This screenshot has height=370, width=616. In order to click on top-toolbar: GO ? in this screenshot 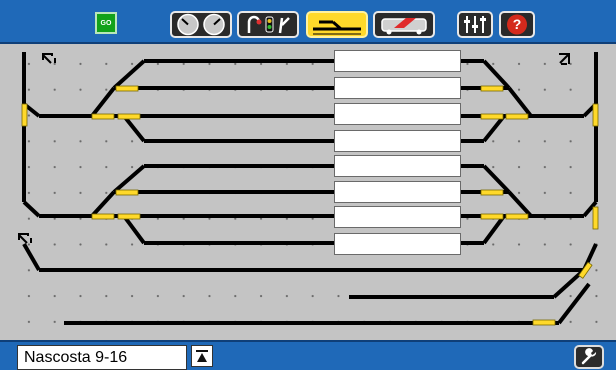, I will do `click(308, 22)`.